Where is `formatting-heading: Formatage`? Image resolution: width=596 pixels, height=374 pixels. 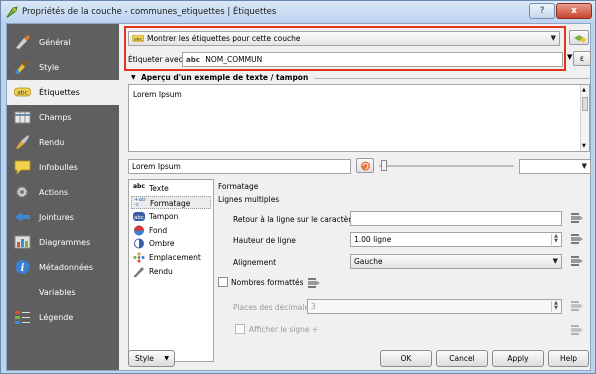
formatting-heading: Formatage is located at coordinates (238, 186).